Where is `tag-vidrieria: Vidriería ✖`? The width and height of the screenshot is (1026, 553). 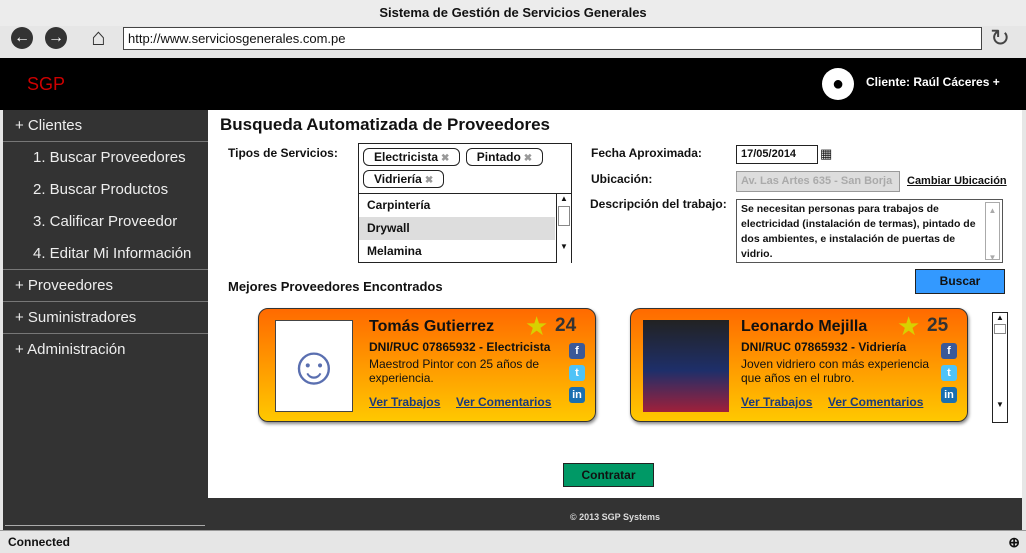 tag-vidrieria: Vidriería ✖ is located at coordinates (404, 179).